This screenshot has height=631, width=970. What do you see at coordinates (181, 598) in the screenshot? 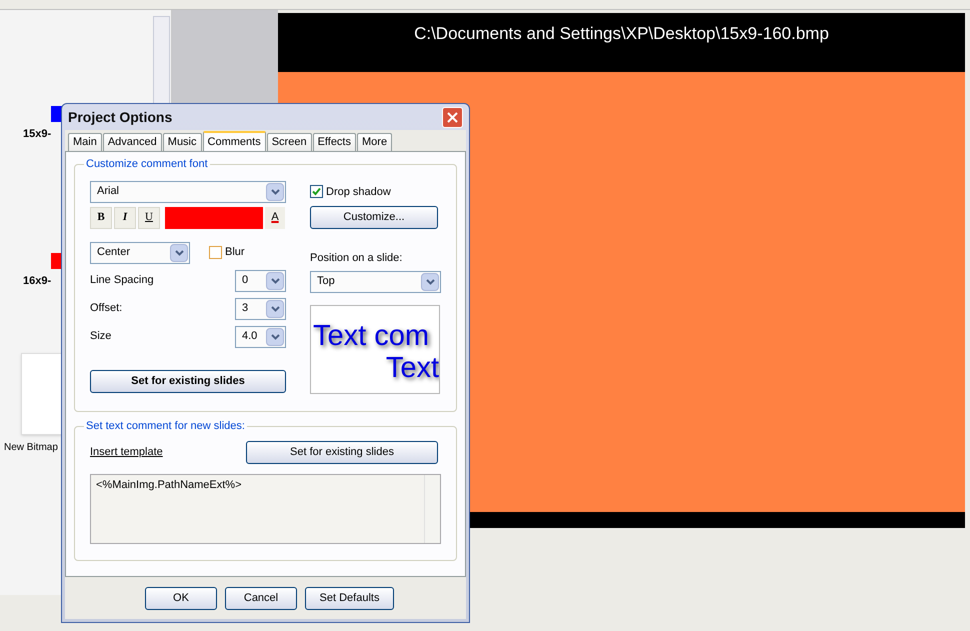
I see `dialog-button: OK` at bounding box center [181, 598].